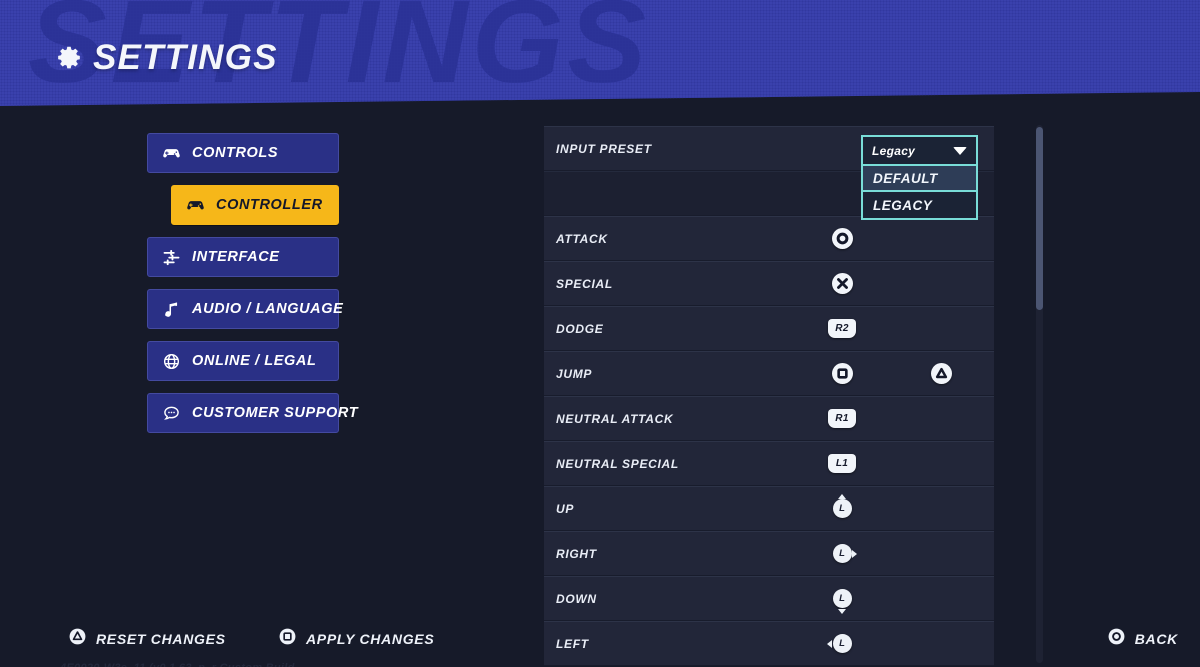  What do you see at coordinates (171, 309) in the screenshot?
I see `music-note-icon` at bounding box center [171, 309].